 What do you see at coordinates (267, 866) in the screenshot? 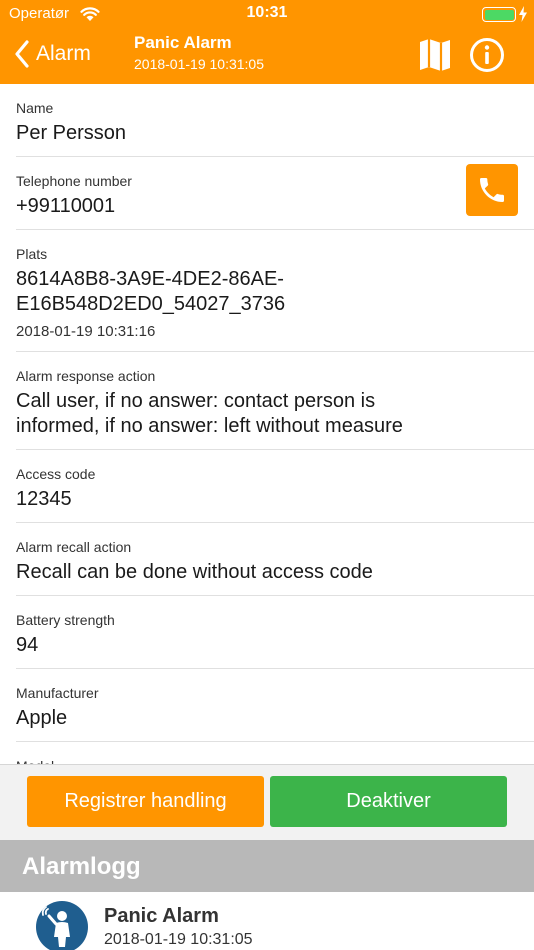
I see `alarm-log-header: Alarmlogg` at bounding box center [267, 866].